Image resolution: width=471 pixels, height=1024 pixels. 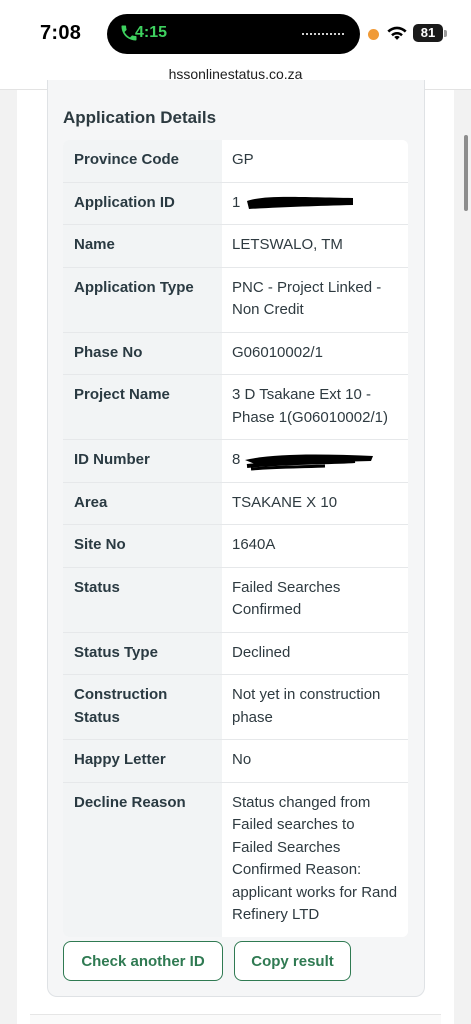 What do you see at coordinates (142, 546) in the screenshot?
I see `row-label: Site No` at bounding box center [142, 546].